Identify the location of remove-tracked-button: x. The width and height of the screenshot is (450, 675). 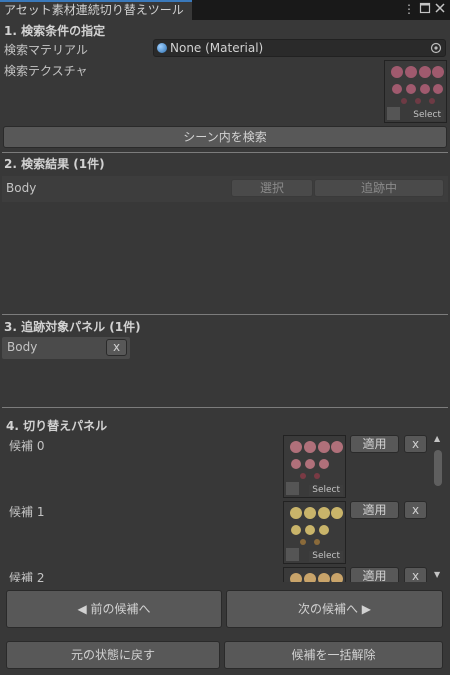
(116, 347).